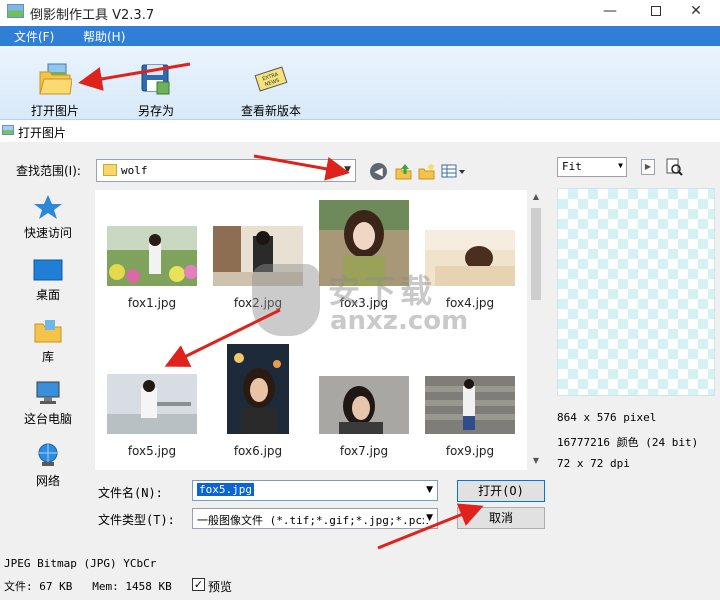 This screenshot has width=720, height=600. Describe the element at coordinates (628, 442) in the screenshot. I see `image-colors: 16777216 颜色 (24 bit)` at that location.